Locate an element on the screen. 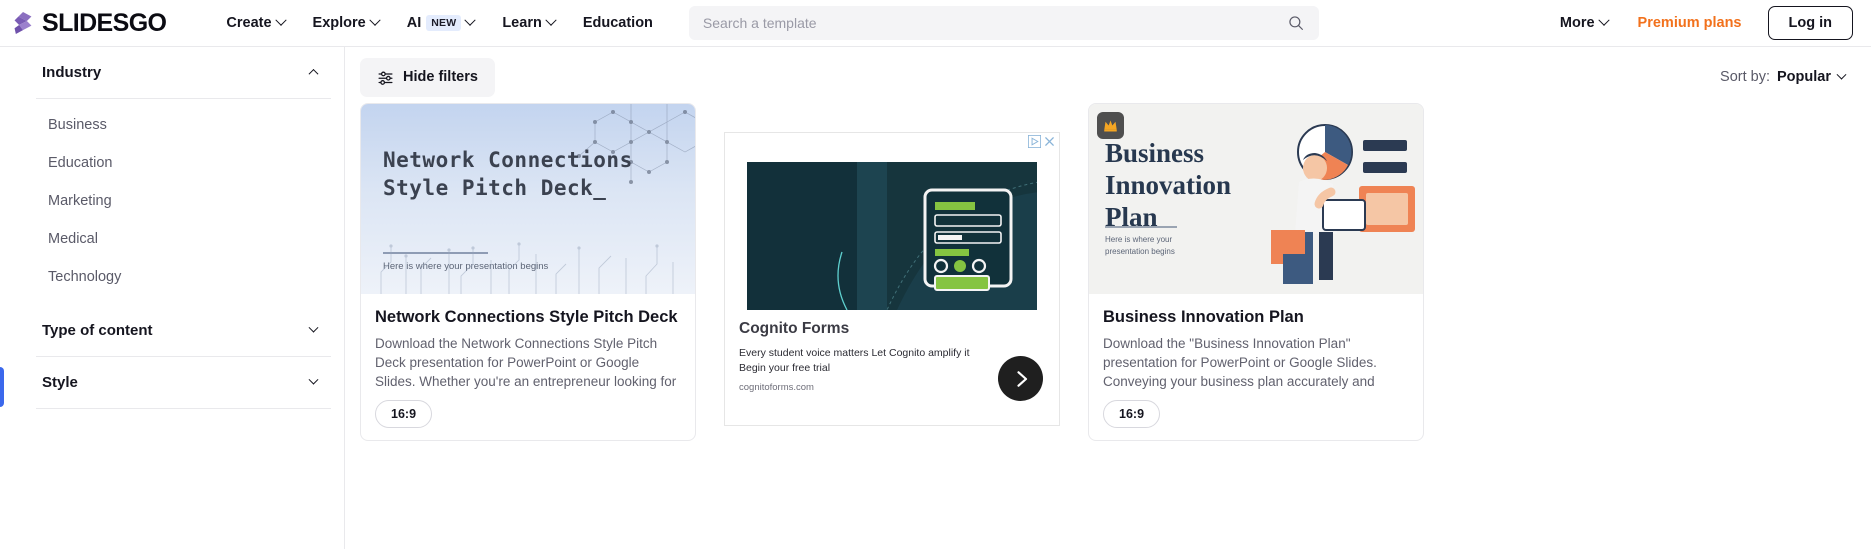  card-title: Business Innovation Plan is located at coordinates (1256, 317).